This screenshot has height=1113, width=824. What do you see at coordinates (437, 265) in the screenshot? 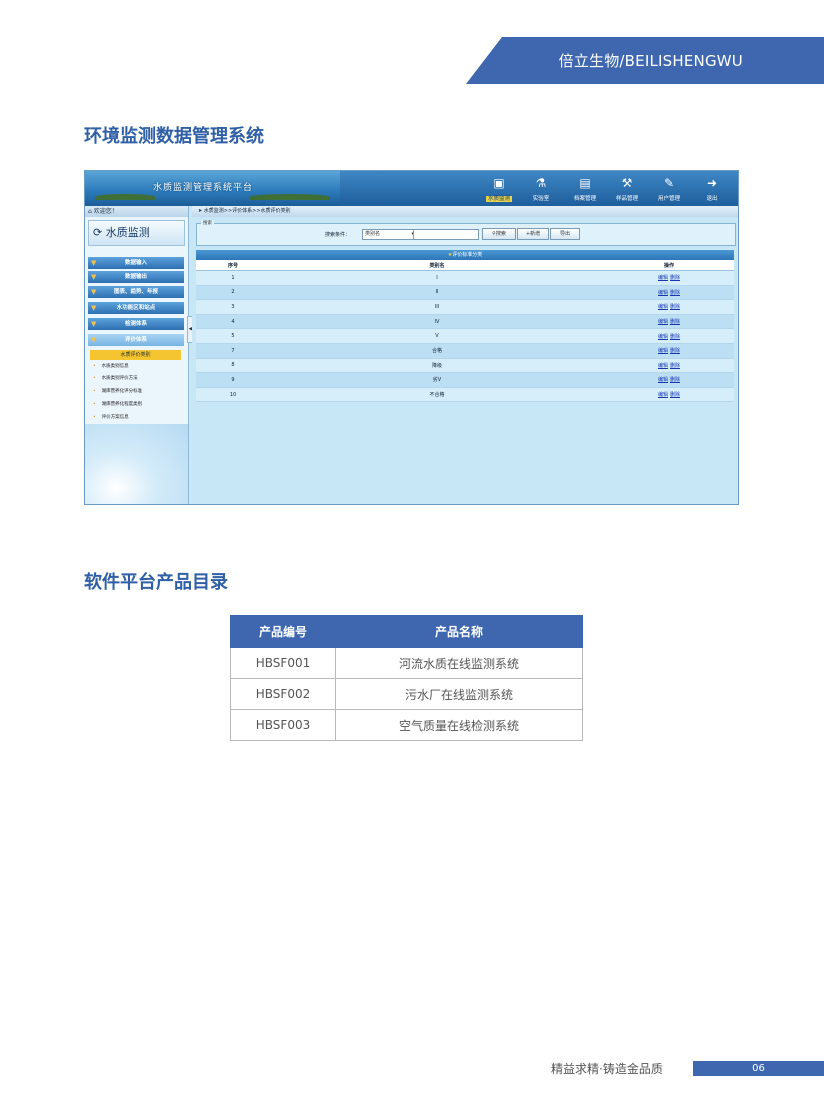
I see `col-header: 类别名` at bounding box center [437, 265].